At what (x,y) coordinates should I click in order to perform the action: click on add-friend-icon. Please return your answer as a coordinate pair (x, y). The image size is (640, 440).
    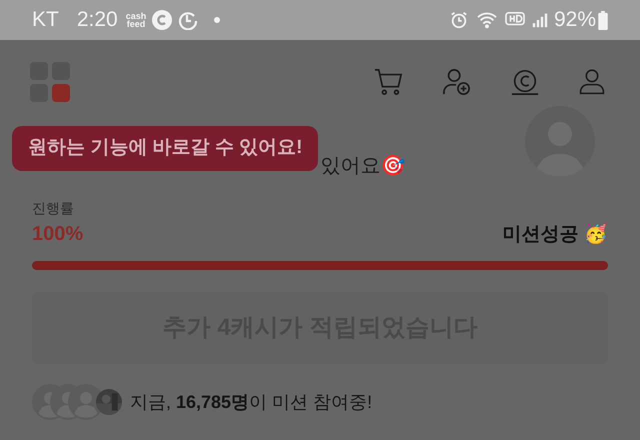
    Looking at the image, I should click on (457, 82).